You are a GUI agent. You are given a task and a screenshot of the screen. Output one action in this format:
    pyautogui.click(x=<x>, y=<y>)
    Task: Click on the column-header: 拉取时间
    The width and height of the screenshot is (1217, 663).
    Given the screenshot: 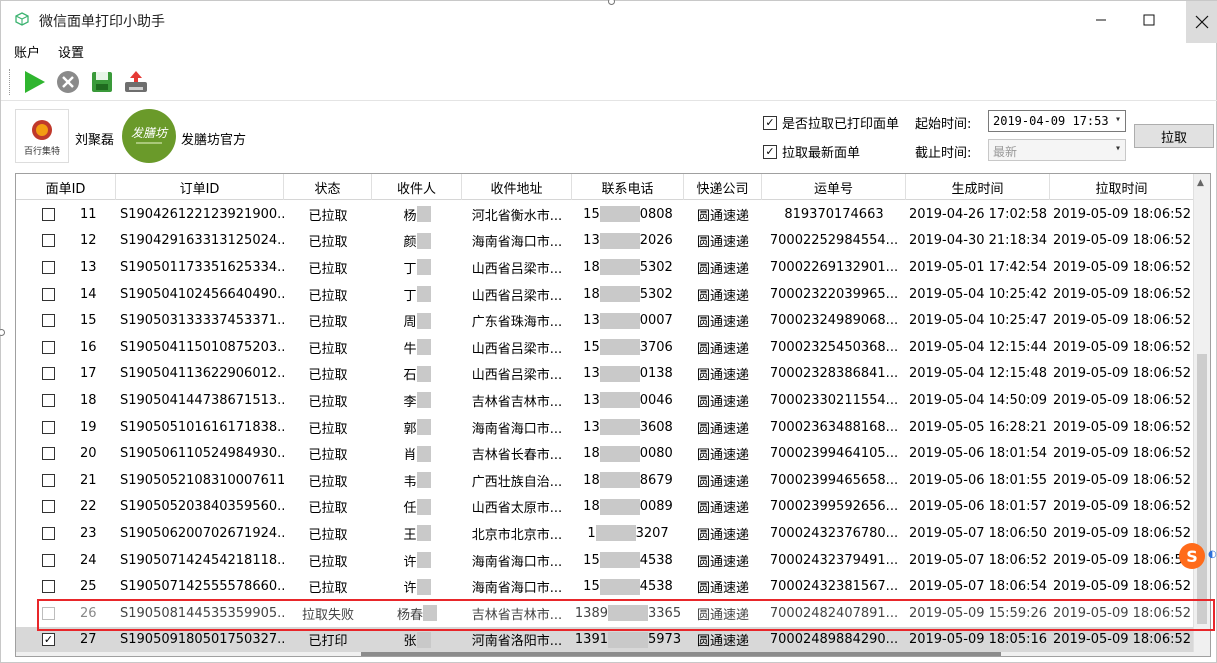 What is the action you would take?
    pyautogui.click(x=1122, y=187)
    